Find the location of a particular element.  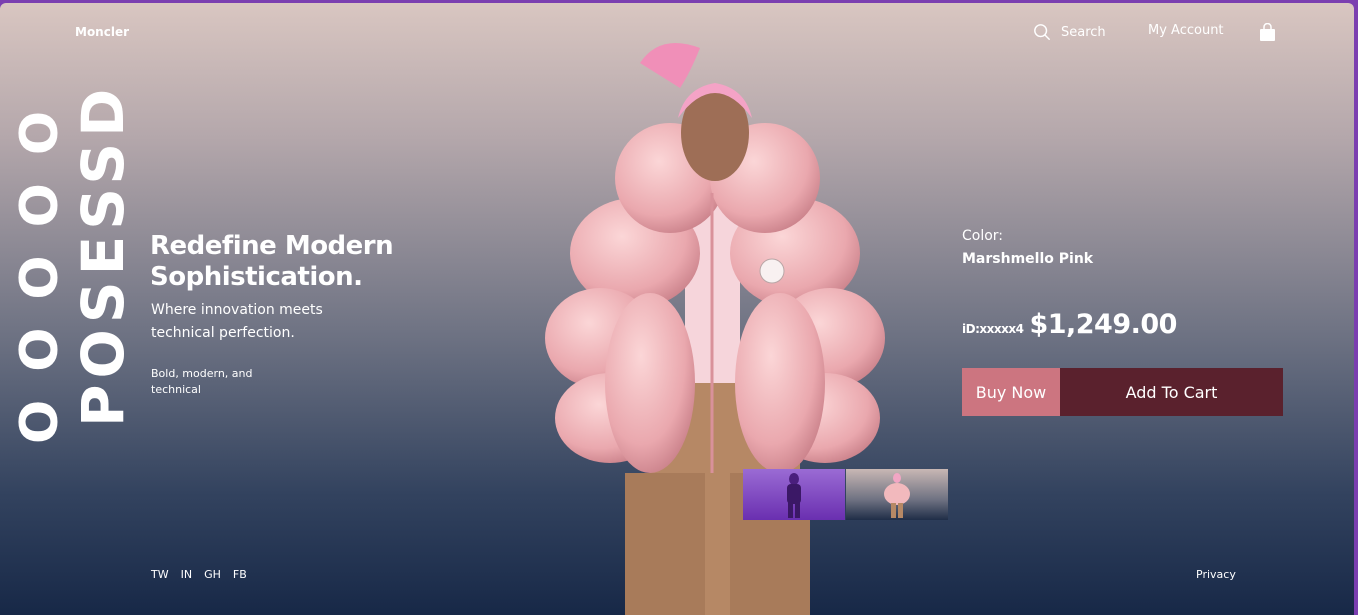

thumbnail-purple is located at coordinates (794, 494).